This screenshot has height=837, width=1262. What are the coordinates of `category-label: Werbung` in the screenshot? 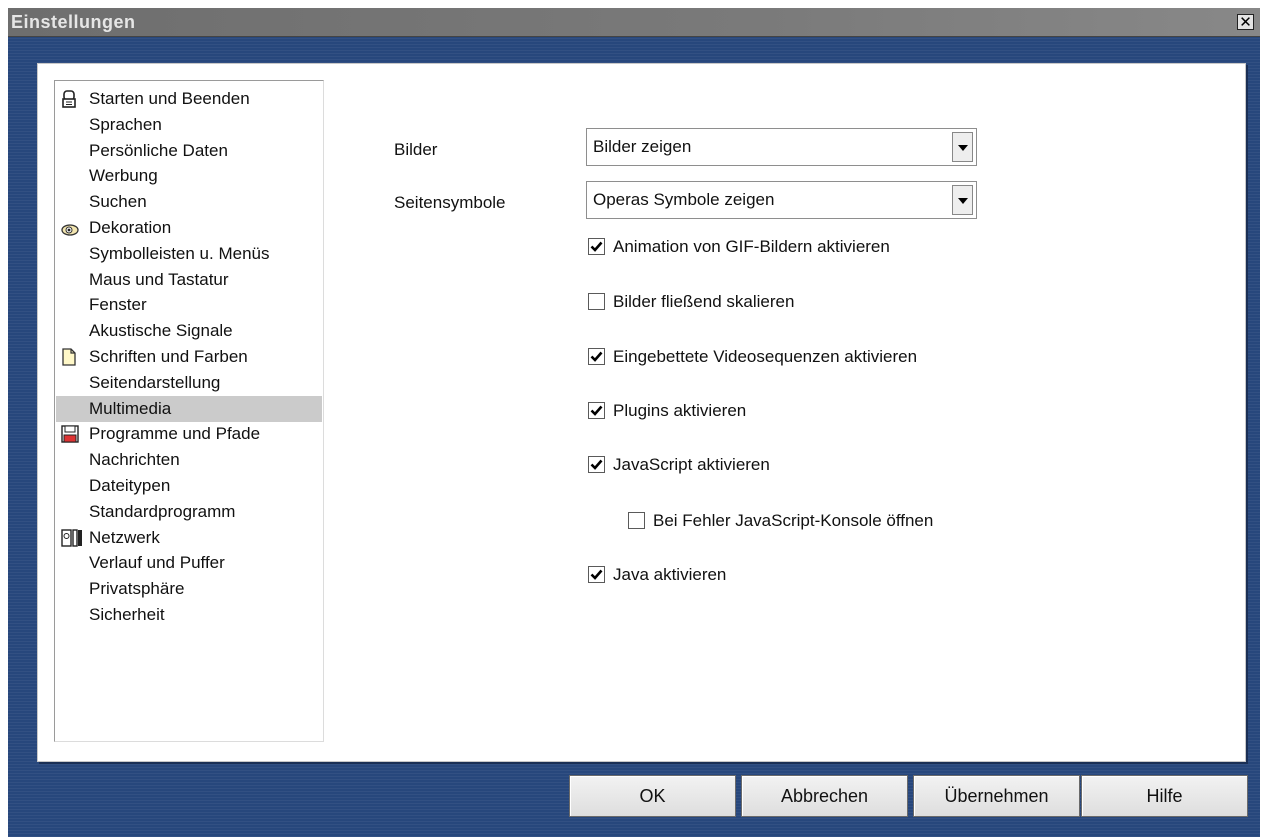 It's located at (123, 176).